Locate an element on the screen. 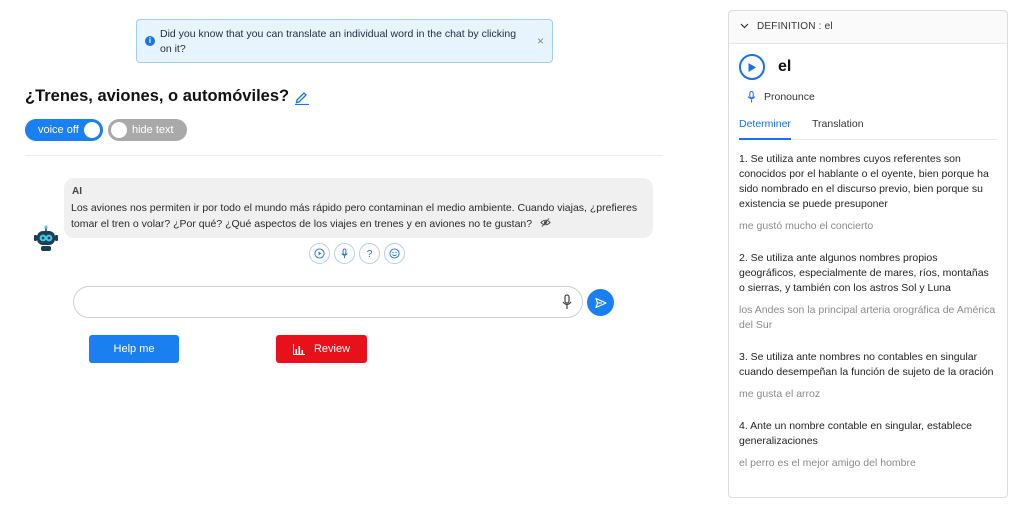 This screenshot has height=512, width=1024. review-button-label: Review is located at coordinates (332, 349).